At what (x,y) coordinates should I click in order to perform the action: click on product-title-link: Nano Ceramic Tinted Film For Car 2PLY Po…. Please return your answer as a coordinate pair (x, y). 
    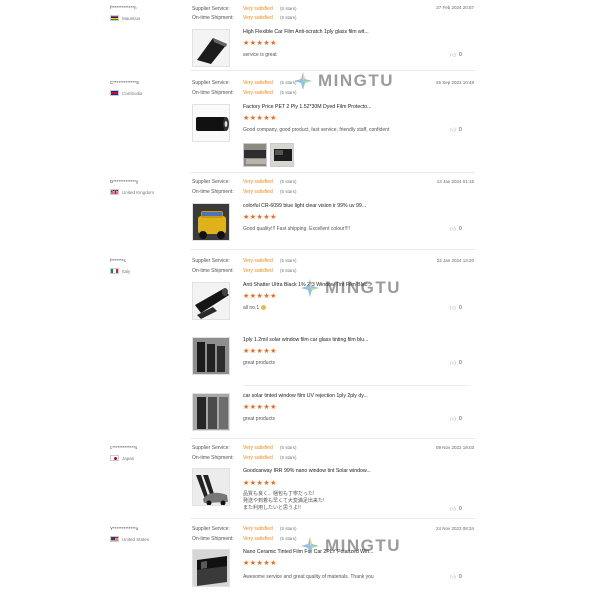
    Looking at the image, I should click on (308, 552).